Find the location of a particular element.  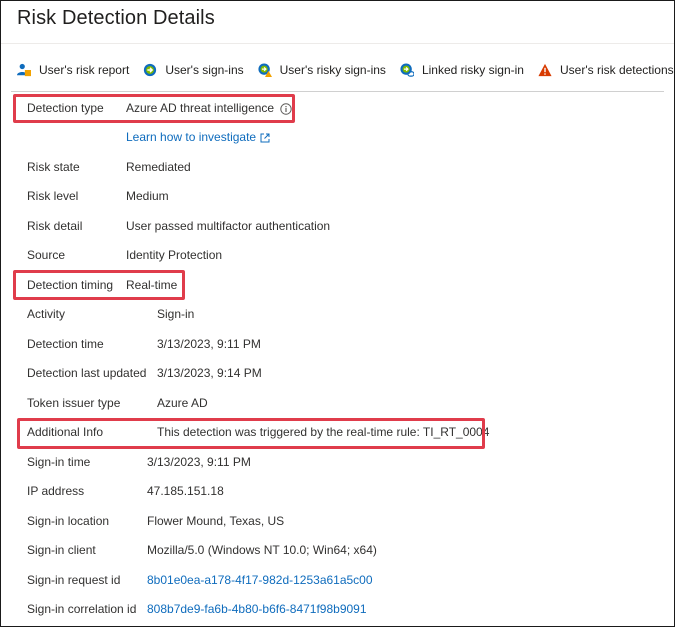

users-risky-sign-ins-label: User's risky sign-ins is located at coordinates (332, 70).